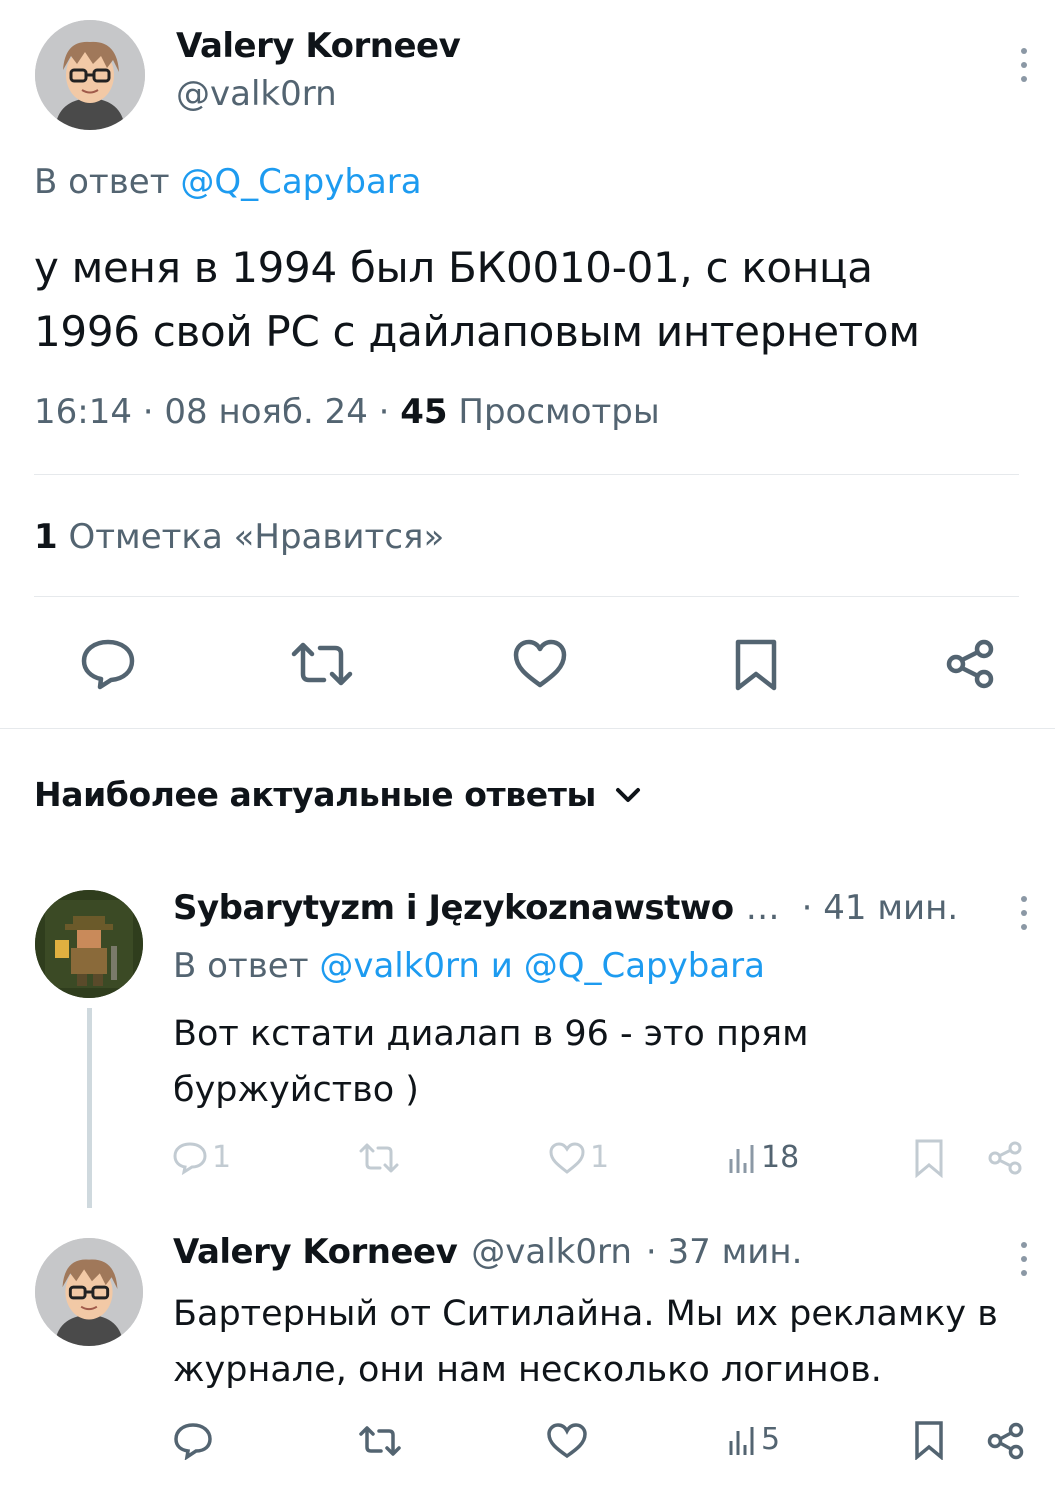  What do you see at coordinates (558, 412) in the screenshot?
I see `views-label: Просмотры` at bounding box center [558, 412].